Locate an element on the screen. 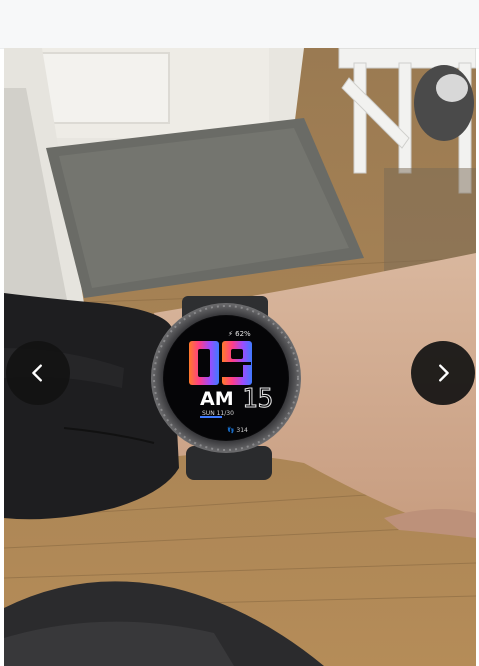 This screenshot has width=479, height=666. previous-image-button is located at coordinates (38, 373).